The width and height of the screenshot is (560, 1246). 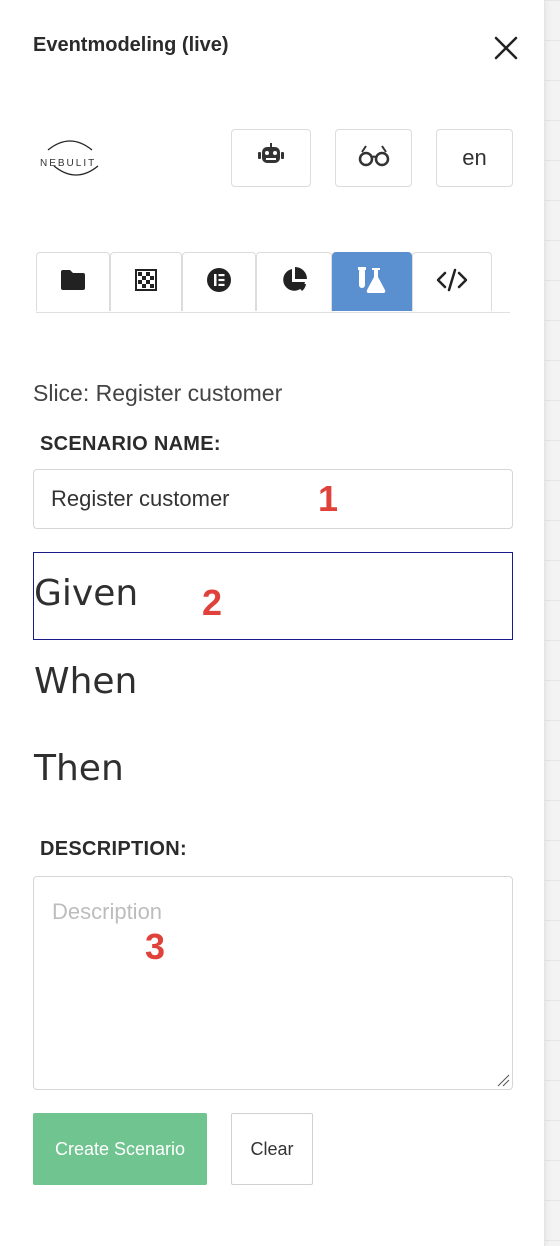 What do you see at coordinates (131, 45) in the screenshot?
I see `panel-title: Eventmodeling (live)` at bounding box center [131, 45].